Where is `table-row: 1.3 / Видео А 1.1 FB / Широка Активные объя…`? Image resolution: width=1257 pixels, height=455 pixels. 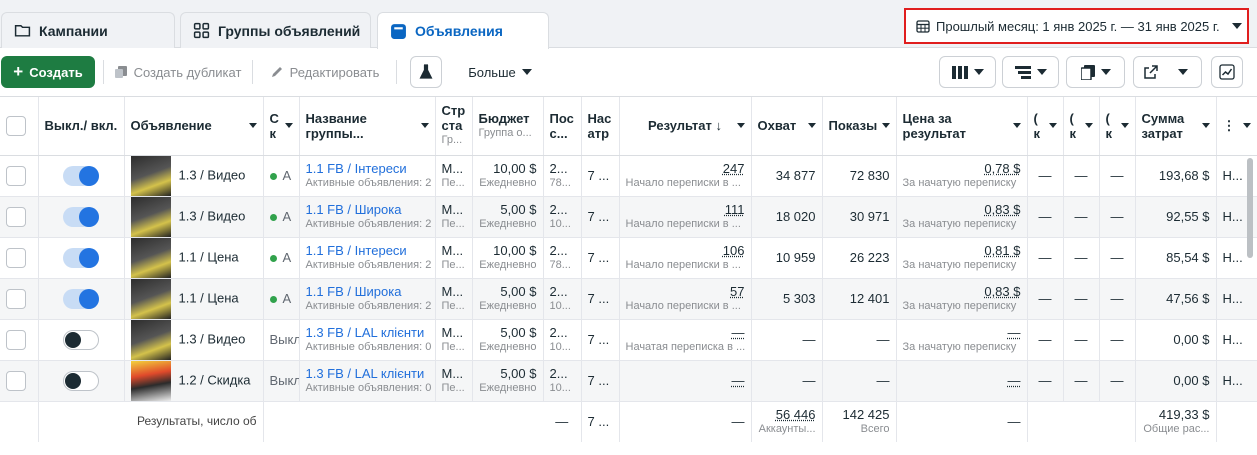 table-row: 1.3 / Видео А 1.1 FB / Широка Активные объя… is located at coordinates (628, 217).